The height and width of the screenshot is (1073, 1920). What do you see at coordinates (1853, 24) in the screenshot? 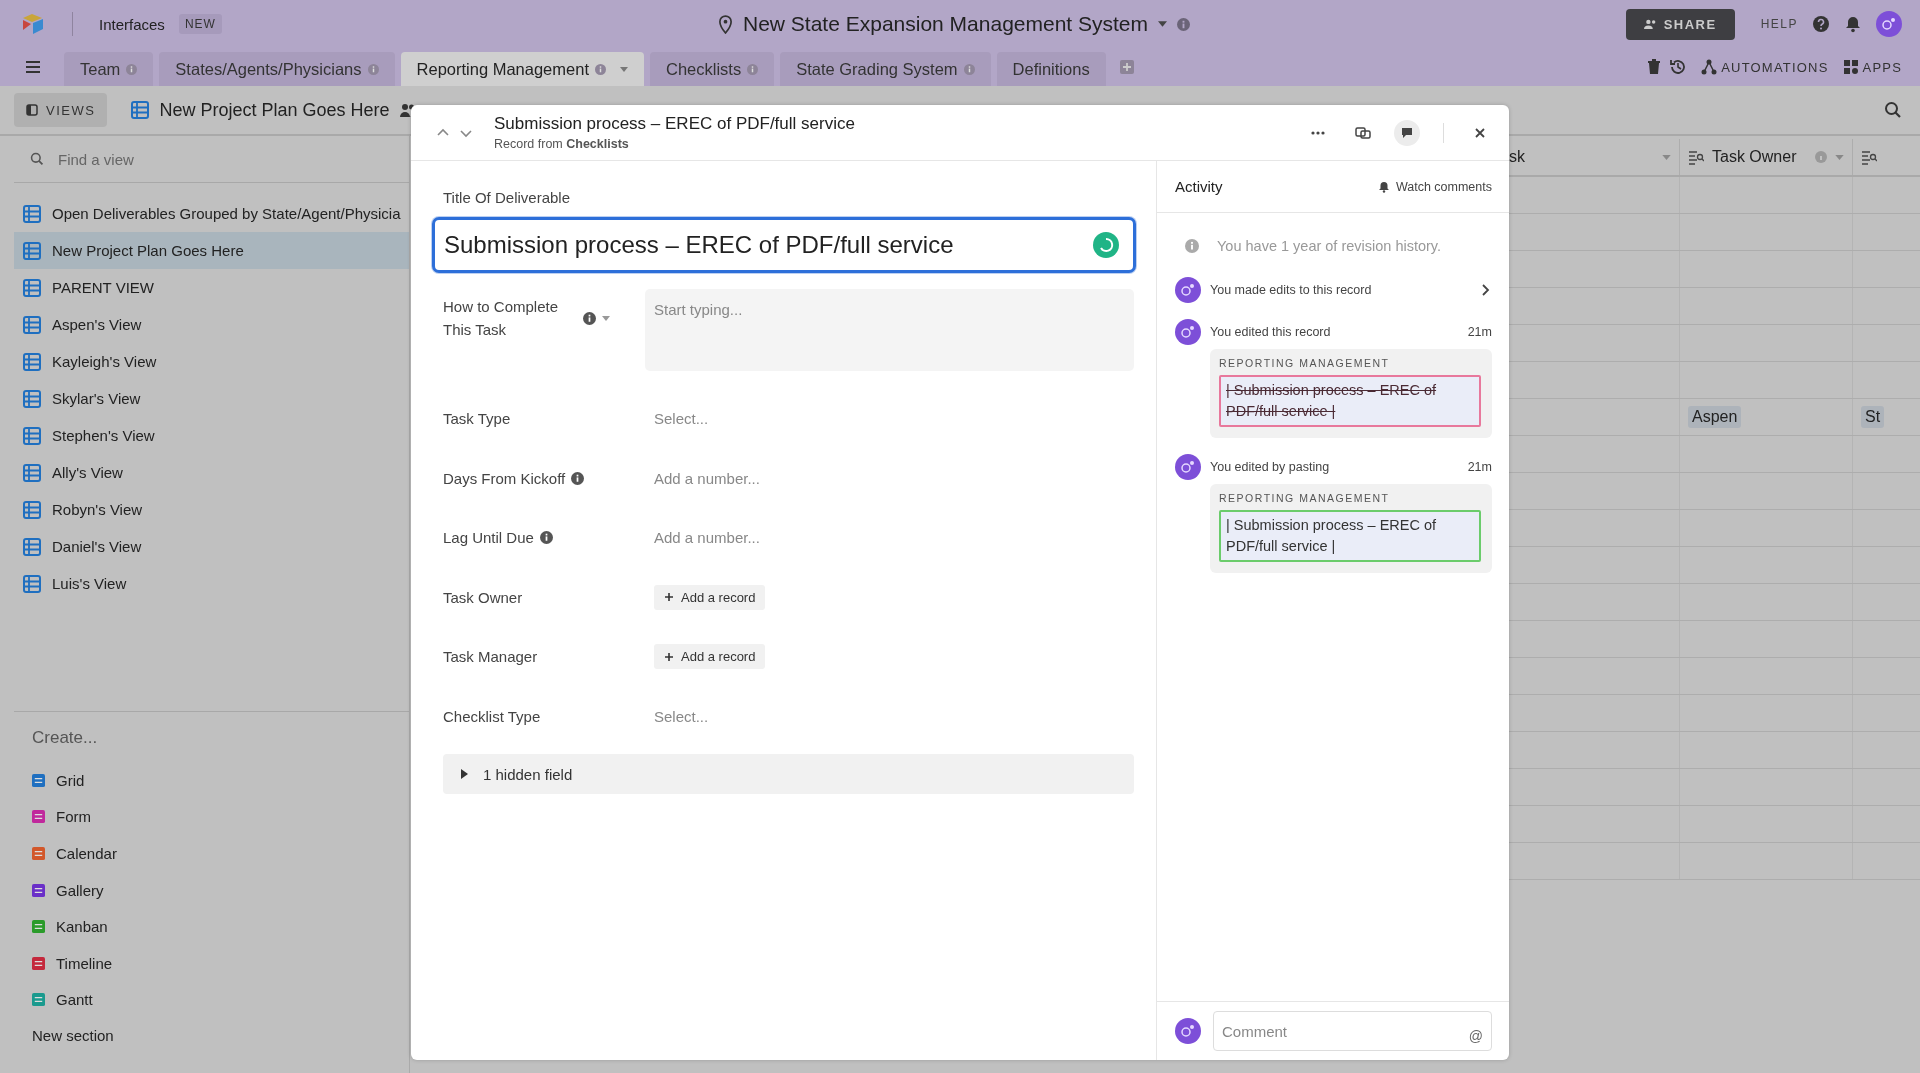
I see `bell-icon` at bounding box center [1853, 24].